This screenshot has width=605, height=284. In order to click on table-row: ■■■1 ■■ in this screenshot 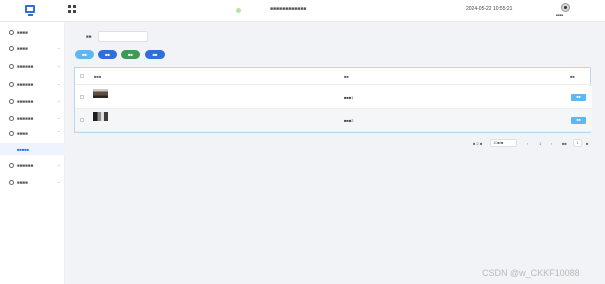, I will do `click(333, 97)`.